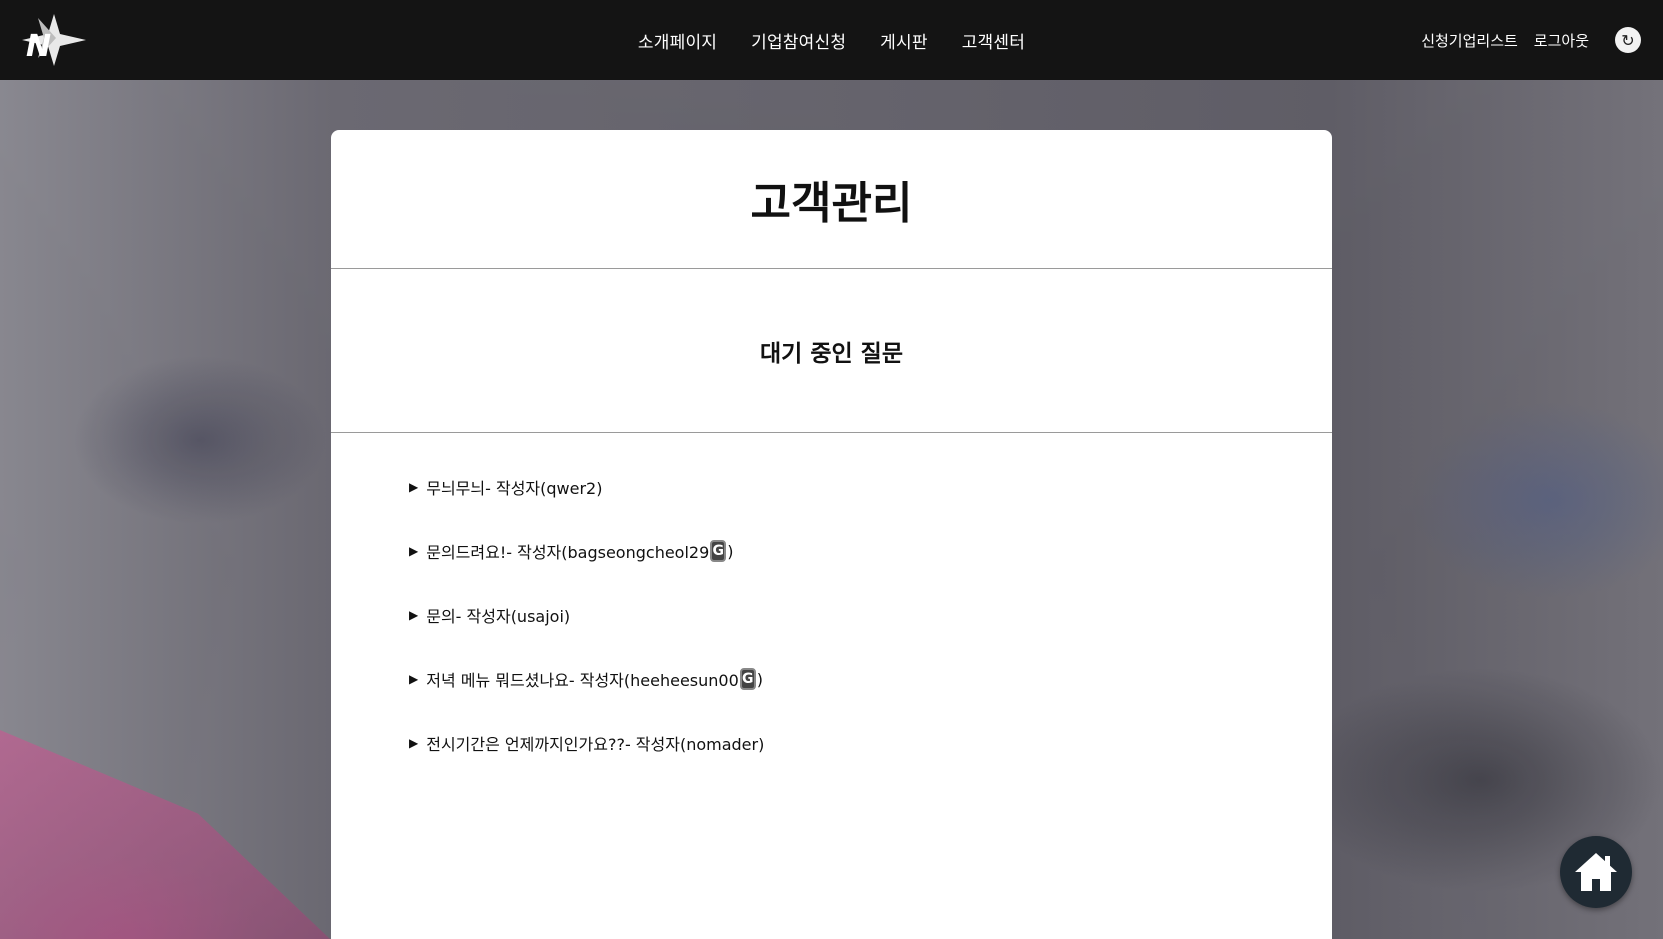  I want to click on top-navbar: N 소개페이지 기업참여신청 게시판 고객센터 신청기업리스트 로그아웃 ↻, so click(831, 40).